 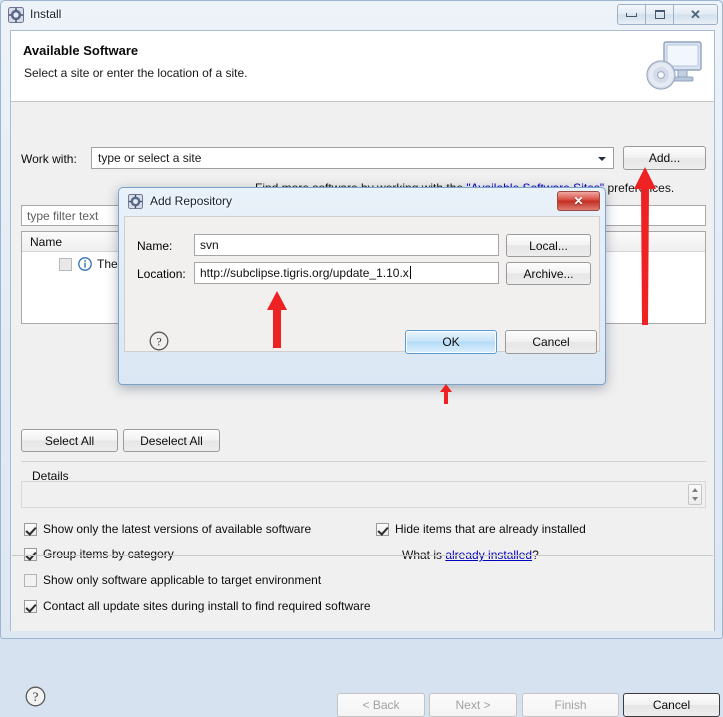 I want to click on option-hide-installed-items: Hide items that are already installed, so click(x=481, y=529).